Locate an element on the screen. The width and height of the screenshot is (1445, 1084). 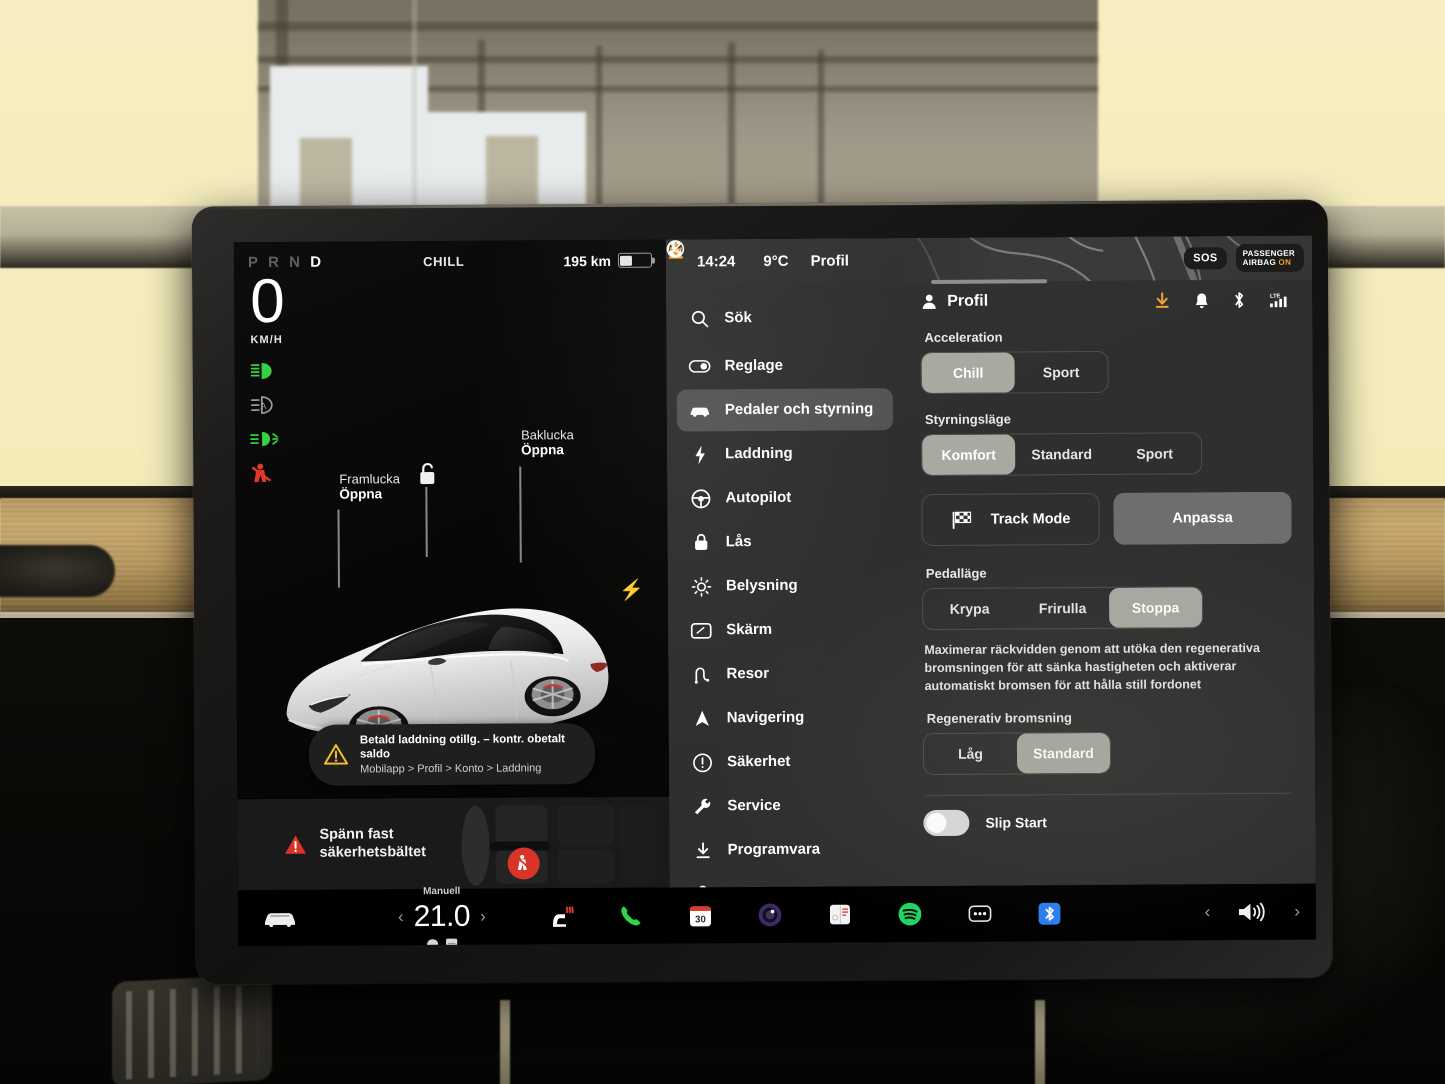
bottom-taskbar: Manuell ‹ 21.0 › 30 ‹ › is located at coordinates (777, 915).